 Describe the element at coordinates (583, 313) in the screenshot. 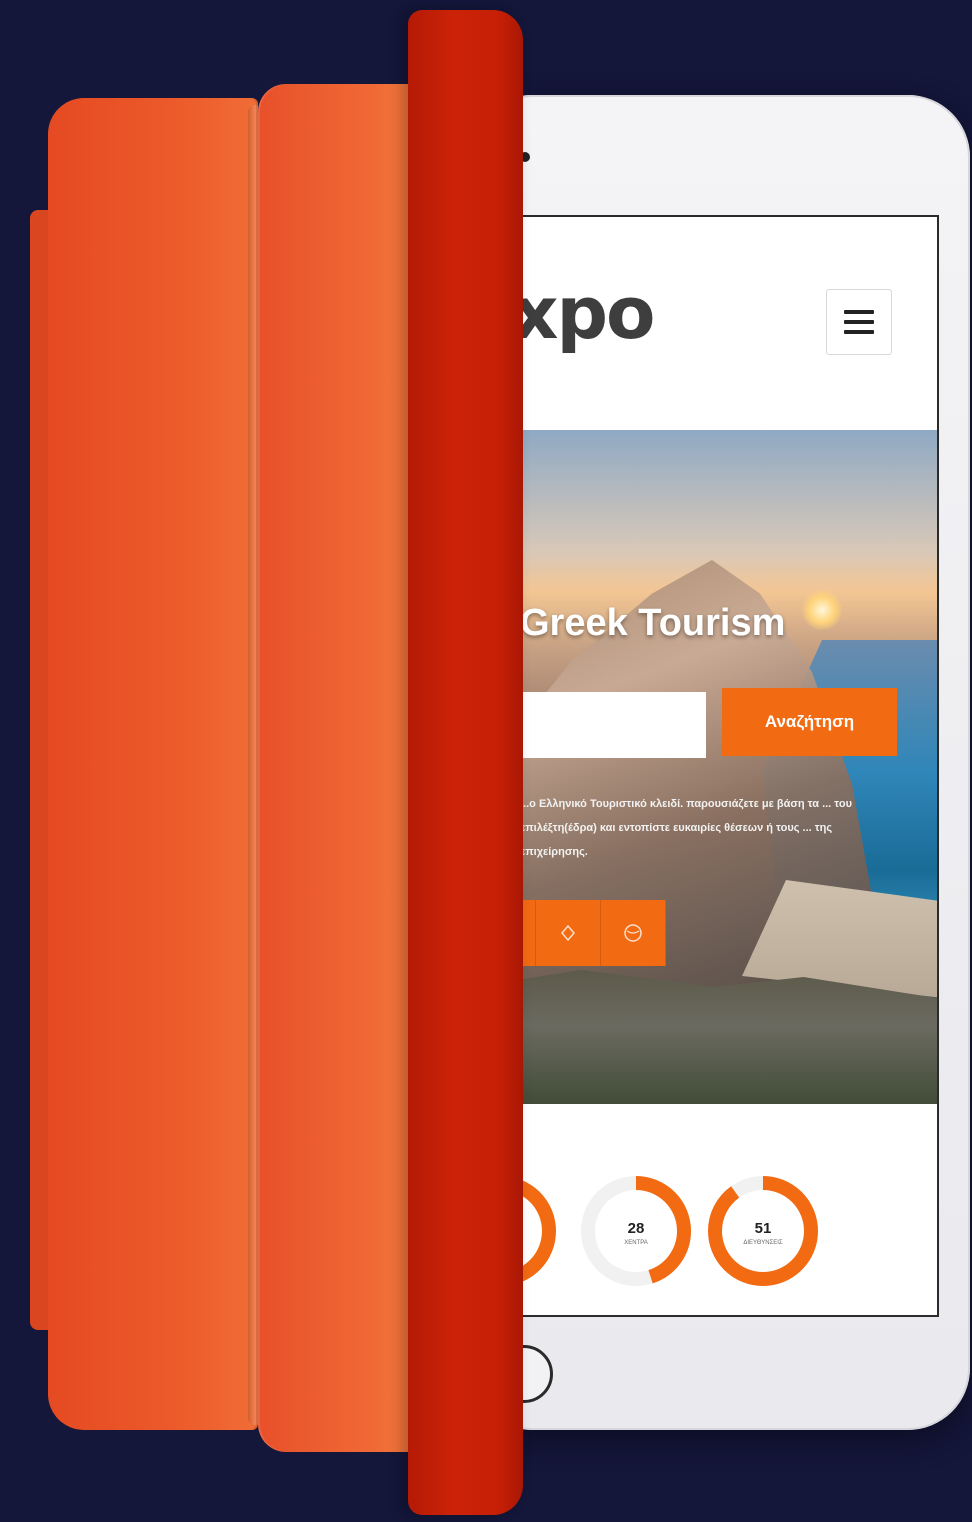

I see `site-logo: xpo` at that location.